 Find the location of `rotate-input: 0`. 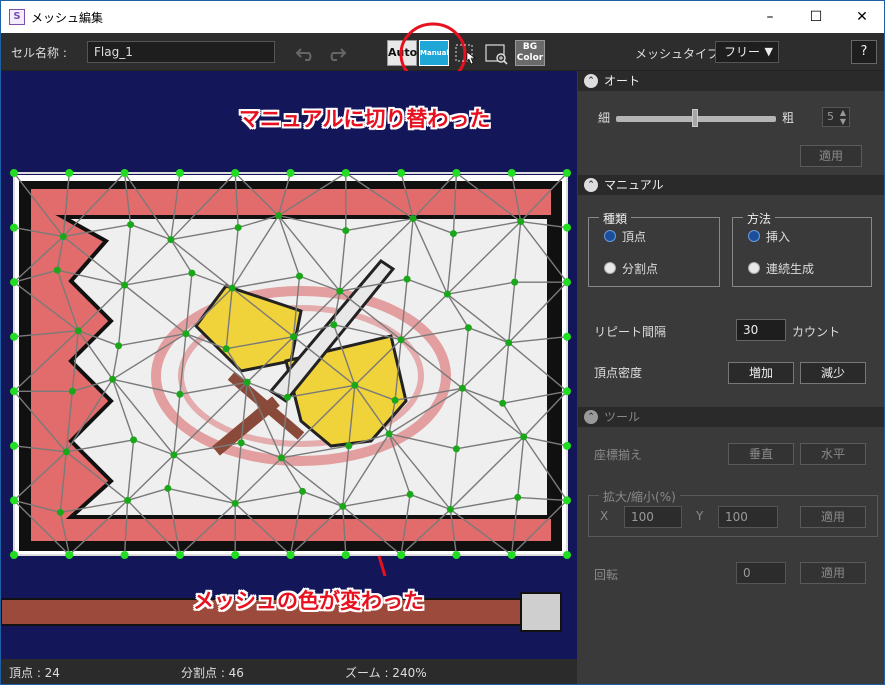

rotate-input: 0 is located at coordinates (761, 573).